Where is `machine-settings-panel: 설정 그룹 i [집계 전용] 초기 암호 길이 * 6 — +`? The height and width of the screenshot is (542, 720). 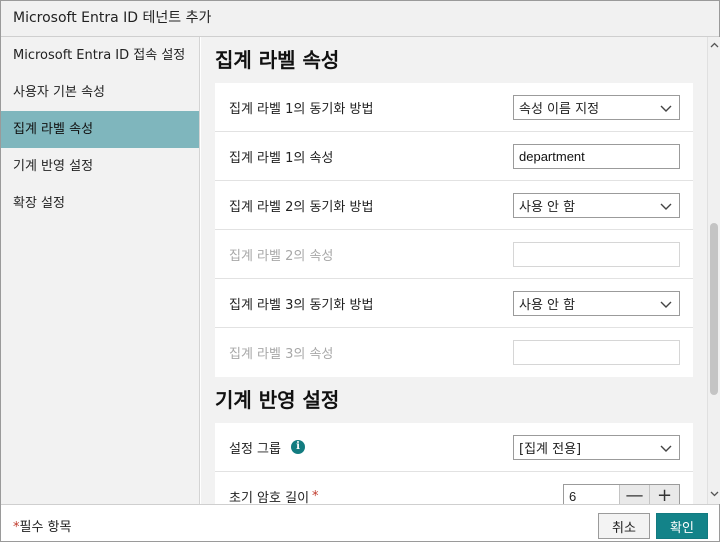 machine-settings-panel: 설정 그룹 i [집계 전용] 초기 암호 길이 * 6 — + is located at coordinates (454, 463).